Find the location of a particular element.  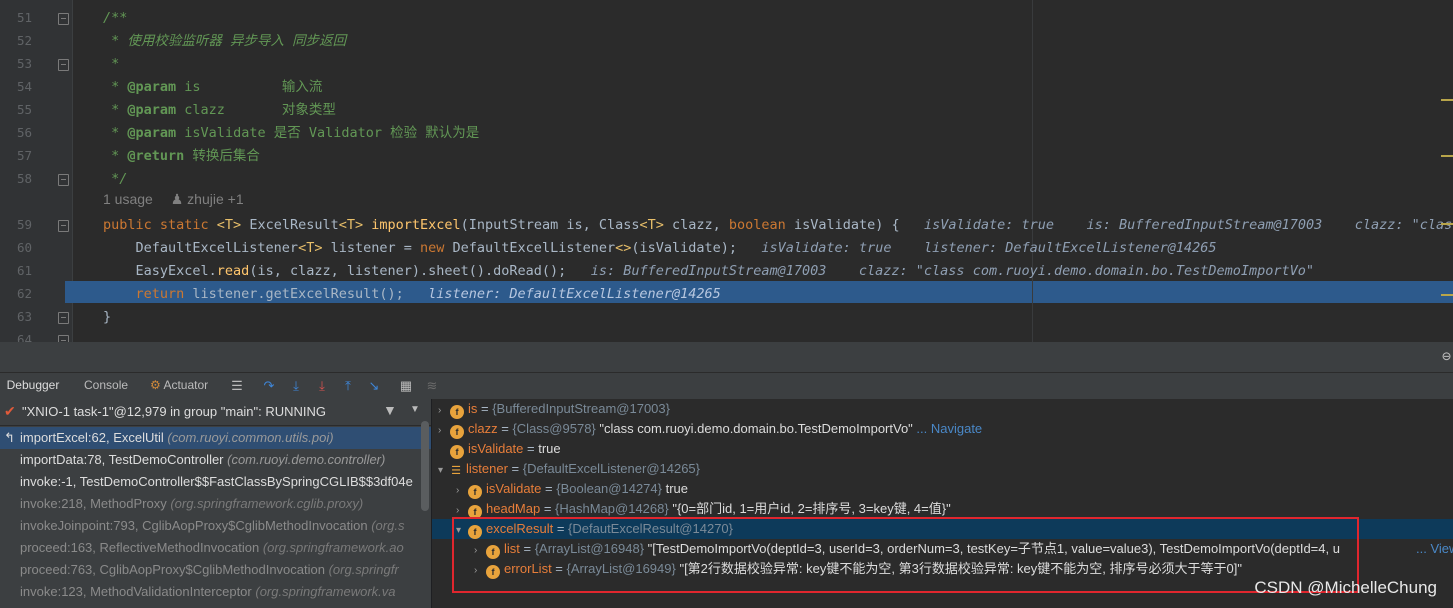

code-line: * @param isValidate 是否 Validator 检验 默认为是 is located at coordinates (291, 133).